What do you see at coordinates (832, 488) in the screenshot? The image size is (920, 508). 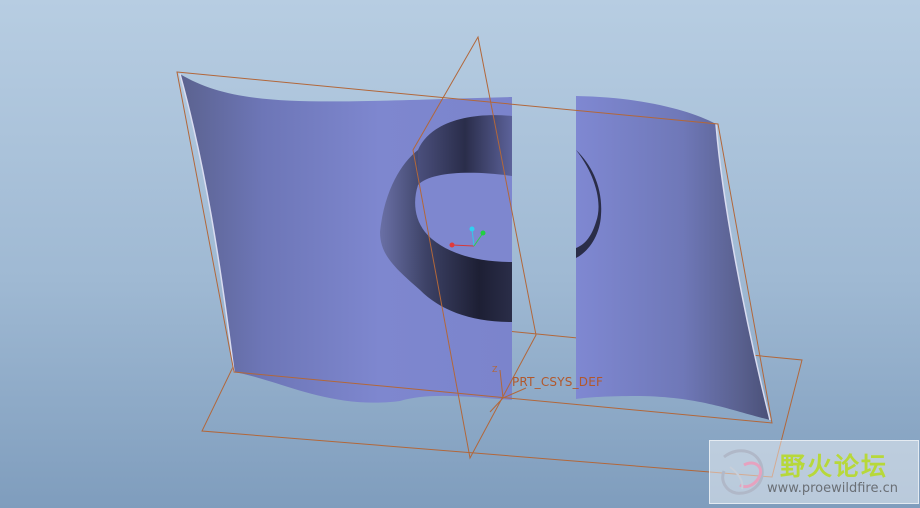 I see `watermark-url: www.proewildfire.cn` at bounding box center [832, 488].